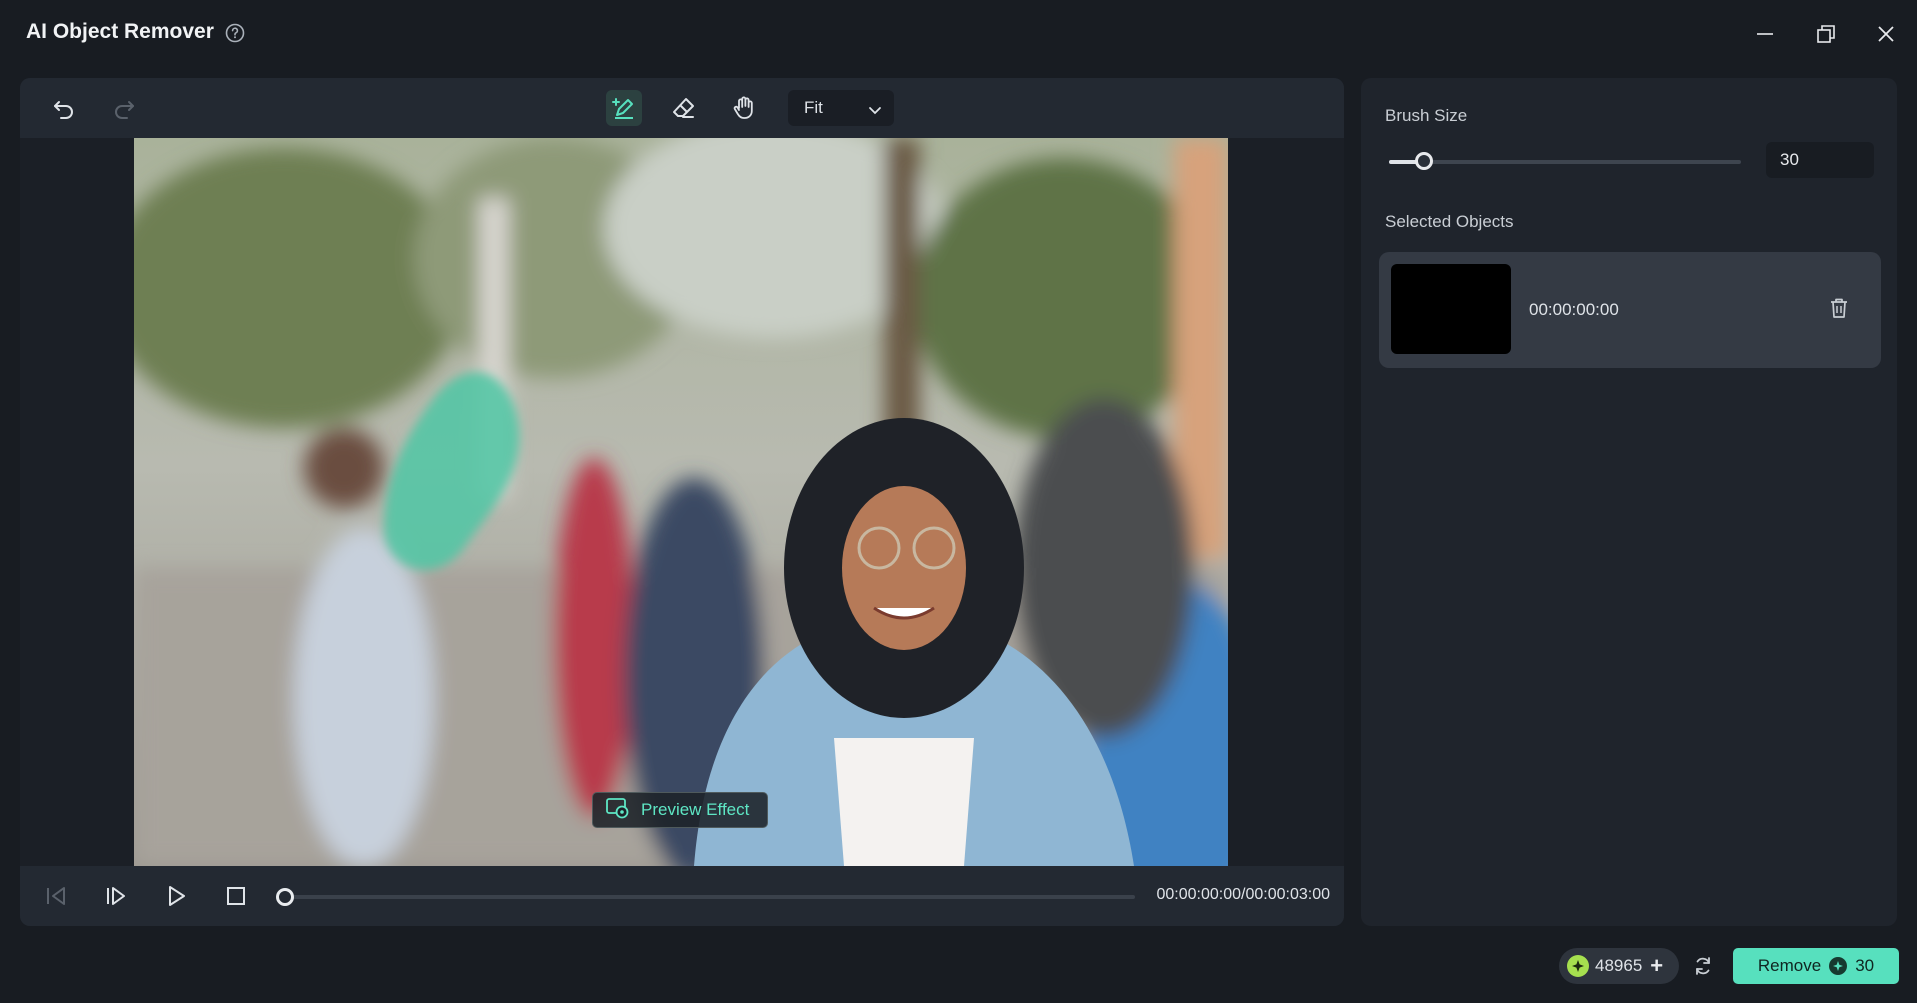  What do you see at coordinates (1451, 309) in the screenshot?
I see `object-thumbnail` at bounding box center [1451, 309].